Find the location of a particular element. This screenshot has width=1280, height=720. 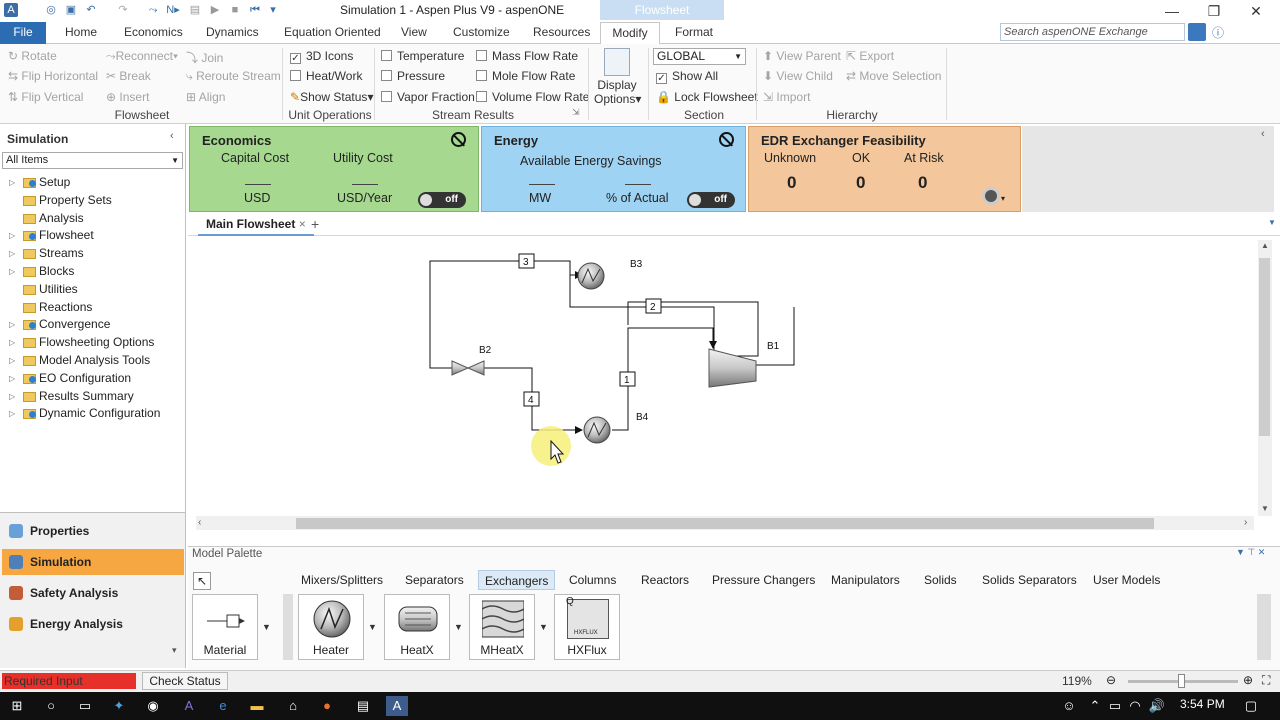

network-icon: ▭ is located at coordinates (1115, 706).